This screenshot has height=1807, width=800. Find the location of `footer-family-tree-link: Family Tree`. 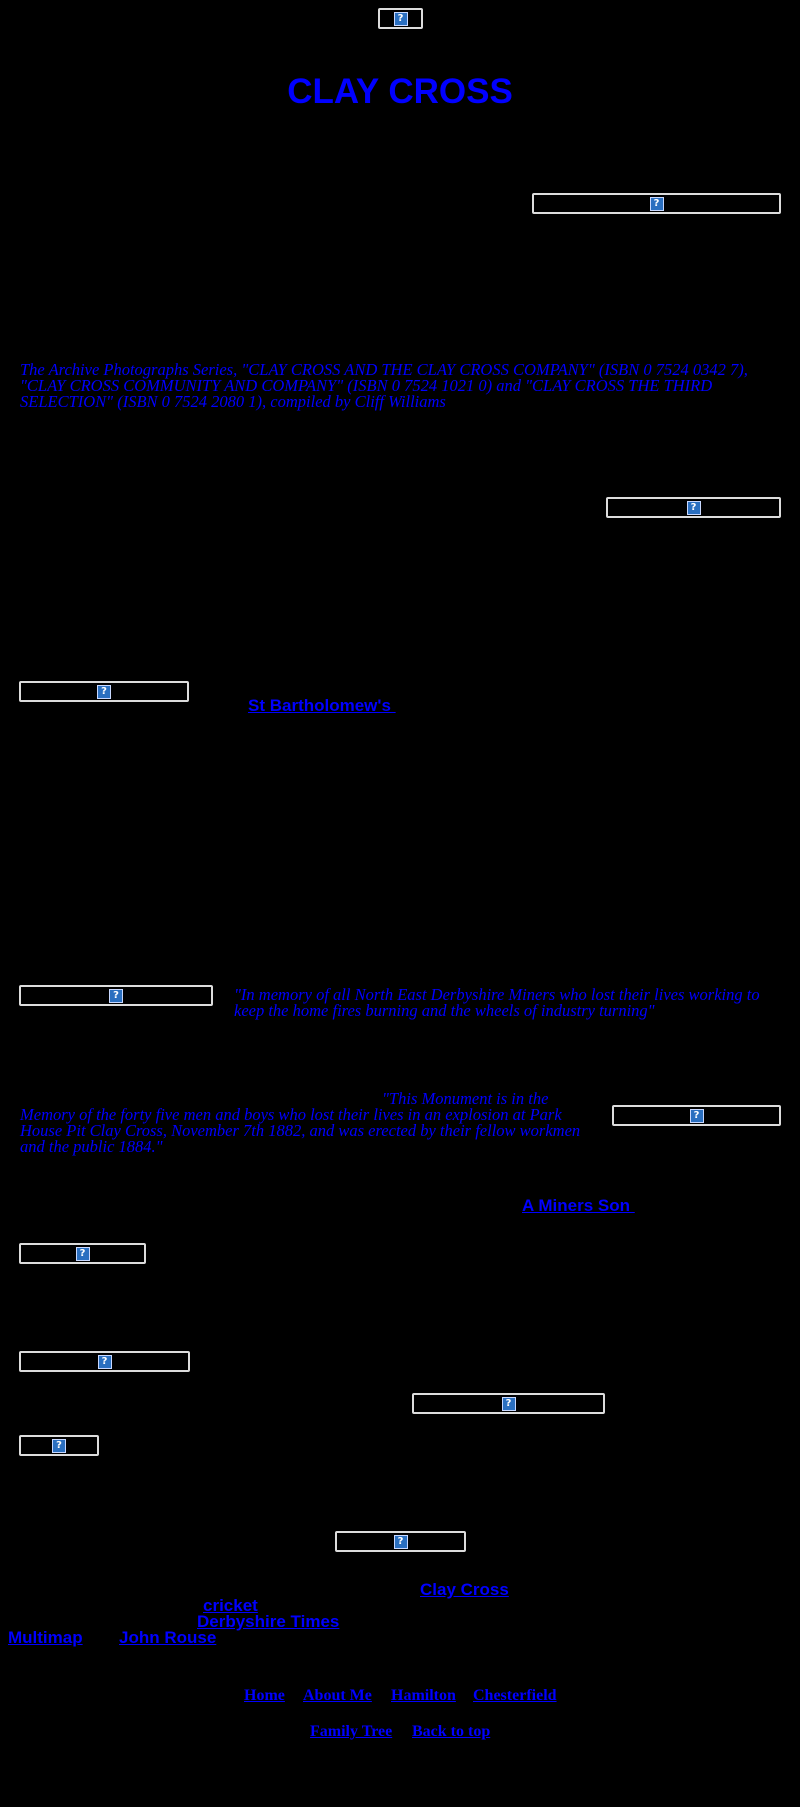

footer-family-tree-link: Family Tree is located at coordinates (351, 1732).